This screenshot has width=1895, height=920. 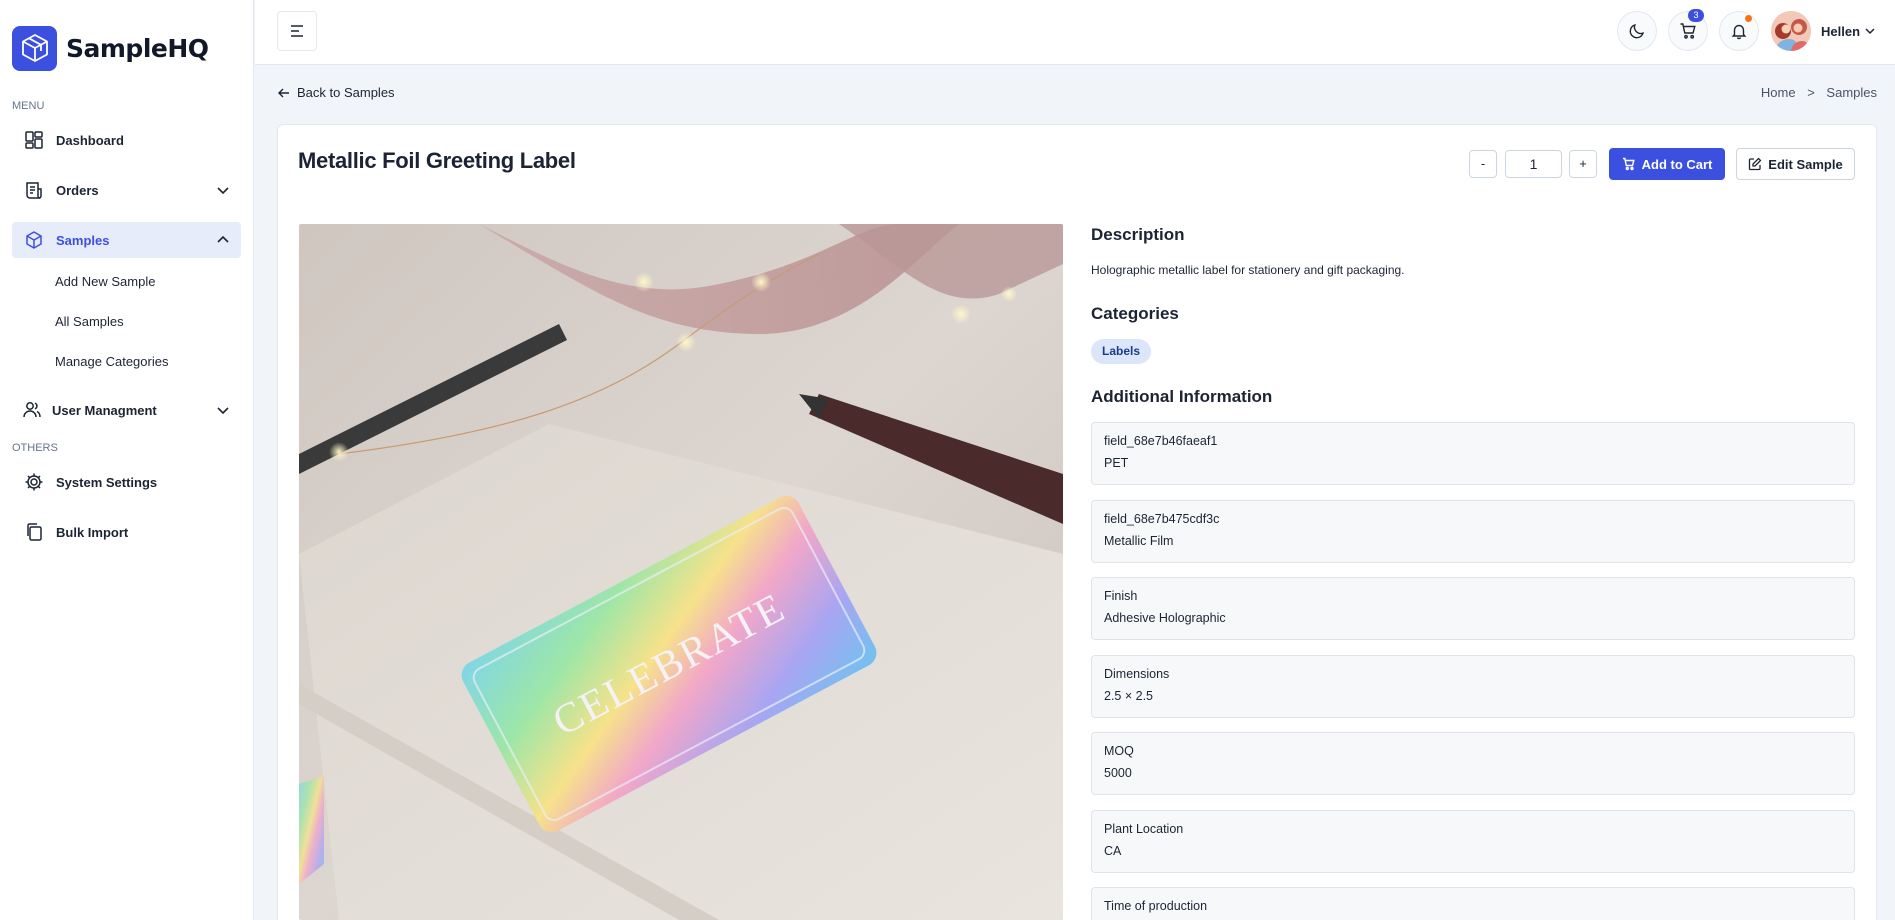 I want to click on breadcrumb: Home > Samples, so click(x=1819, y=92).